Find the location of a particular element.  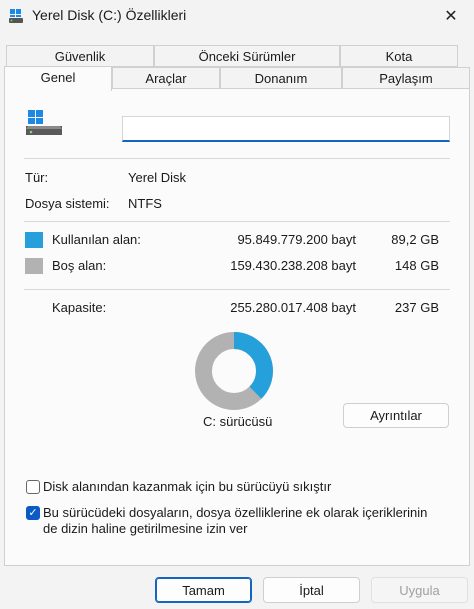

type-label: Tür: is located at coordinates (37, 177).